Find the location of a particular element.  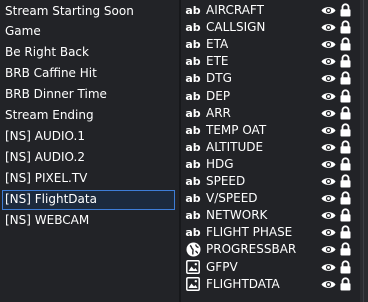

source-label: GFPV is located at coordinates (222, 266).